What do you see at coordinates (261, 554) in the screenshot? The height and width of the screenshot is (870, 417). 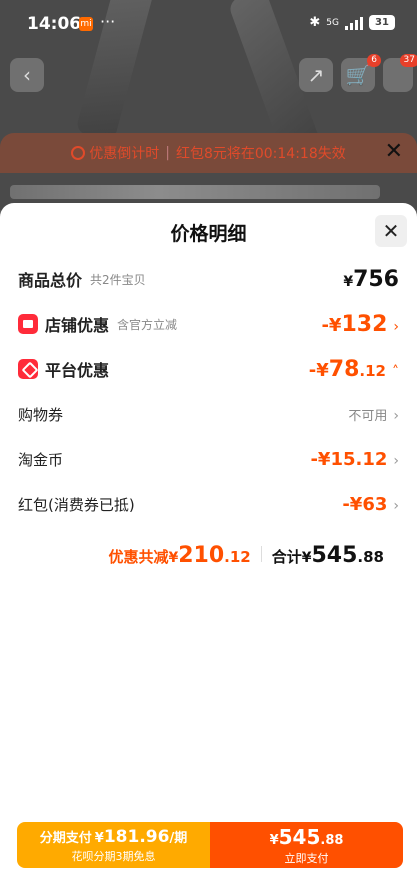 I see `summary-divider` at bounding box center [261, 554].